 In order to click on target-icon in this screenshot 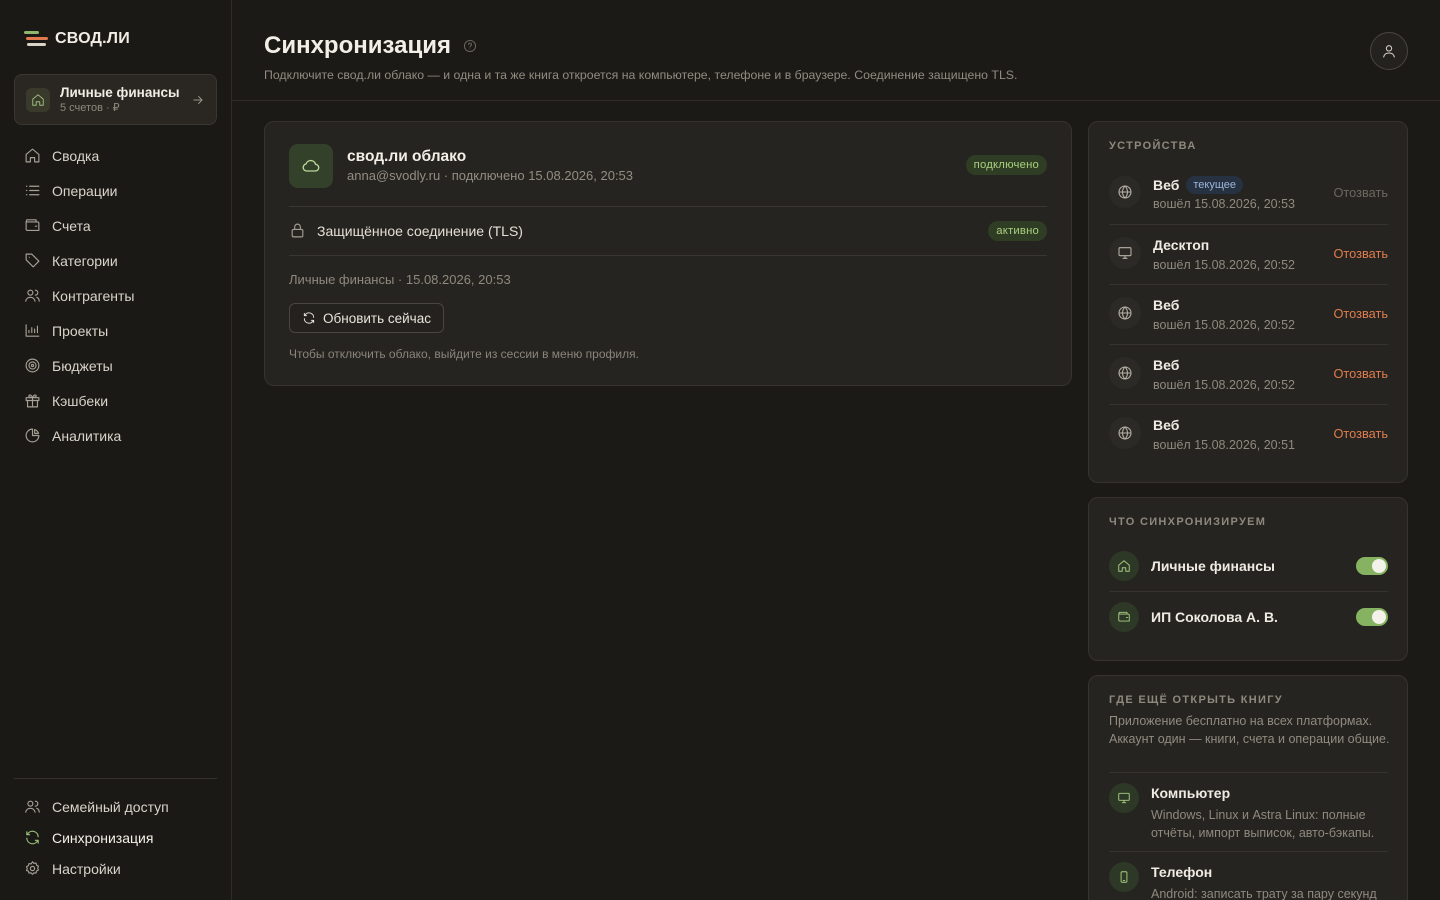, I will do `click(32, 365)`.